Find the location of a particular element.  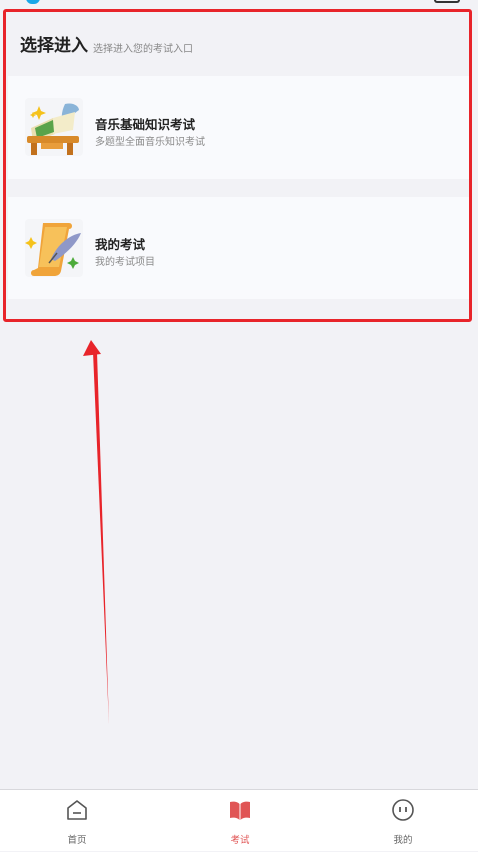

card-title: 音乐基础知识考试 is located at coordinates (145, 124).